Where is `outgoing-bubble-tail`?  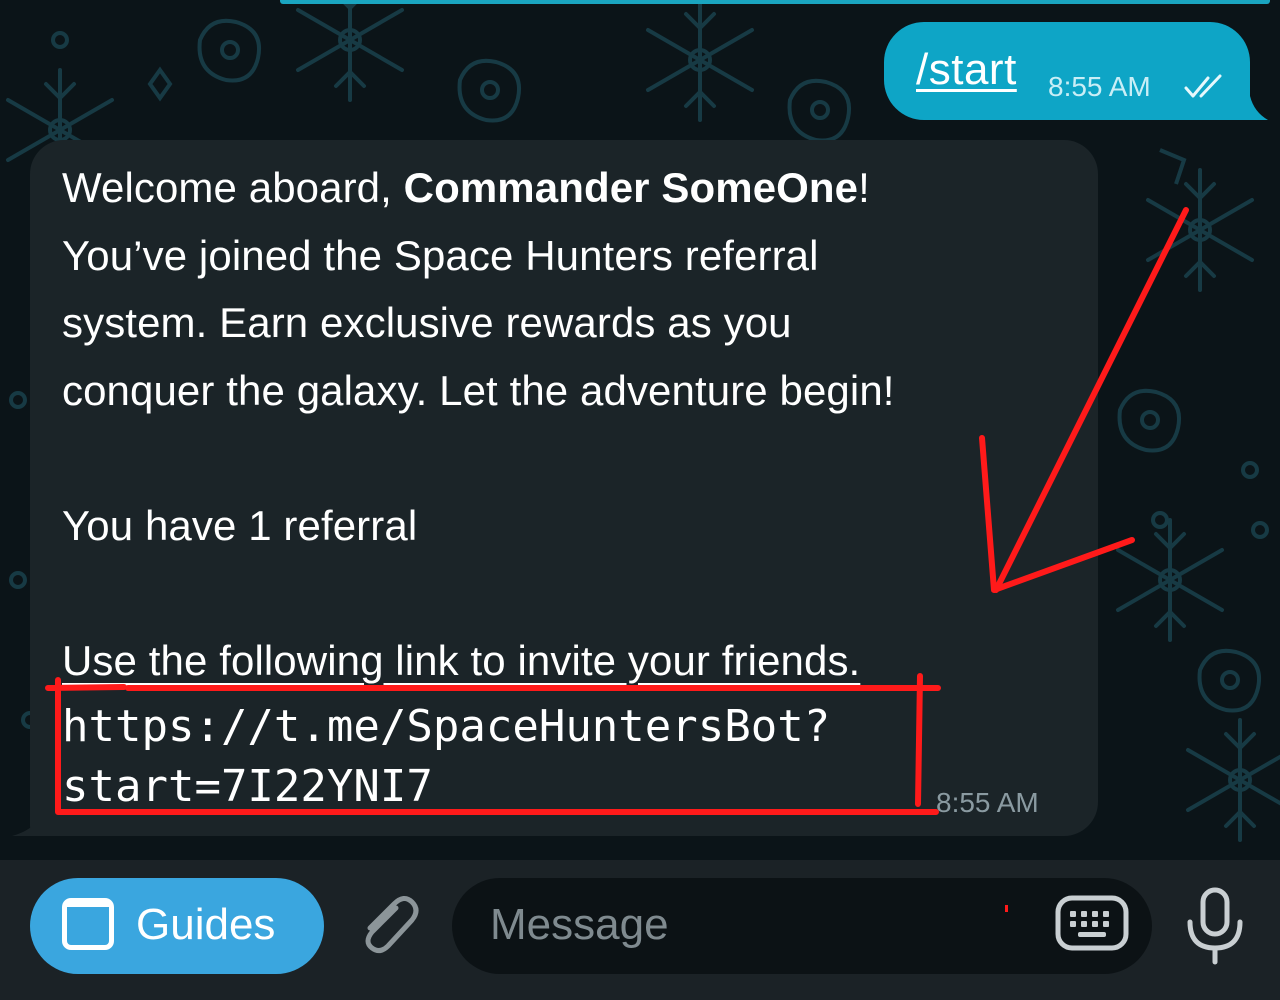
outgoing-bubble-tail is located at coordinates (1252, 108).